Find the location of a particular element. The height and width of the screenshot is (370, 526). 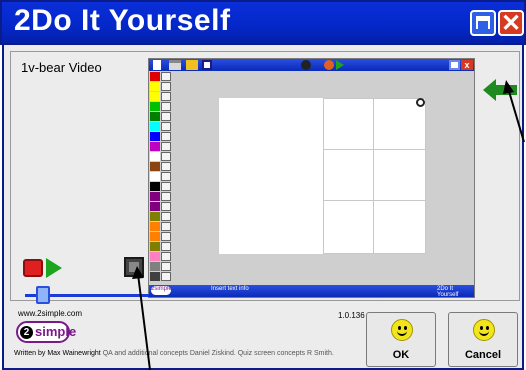

maximize-icon is located at coordinates (483, 22).